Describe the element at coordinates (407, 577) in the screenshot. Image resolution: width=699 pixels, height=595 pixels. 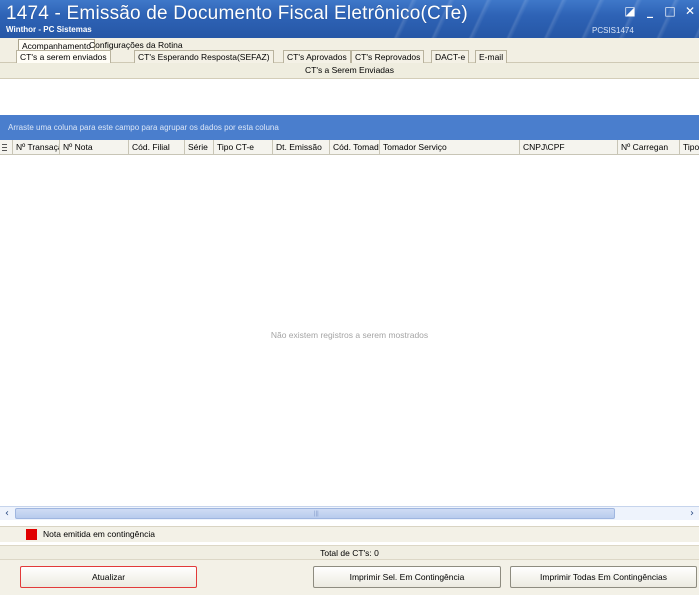
I see `print-selected-contingency-button: Imprimir Sel. Em Contingência` at that location.